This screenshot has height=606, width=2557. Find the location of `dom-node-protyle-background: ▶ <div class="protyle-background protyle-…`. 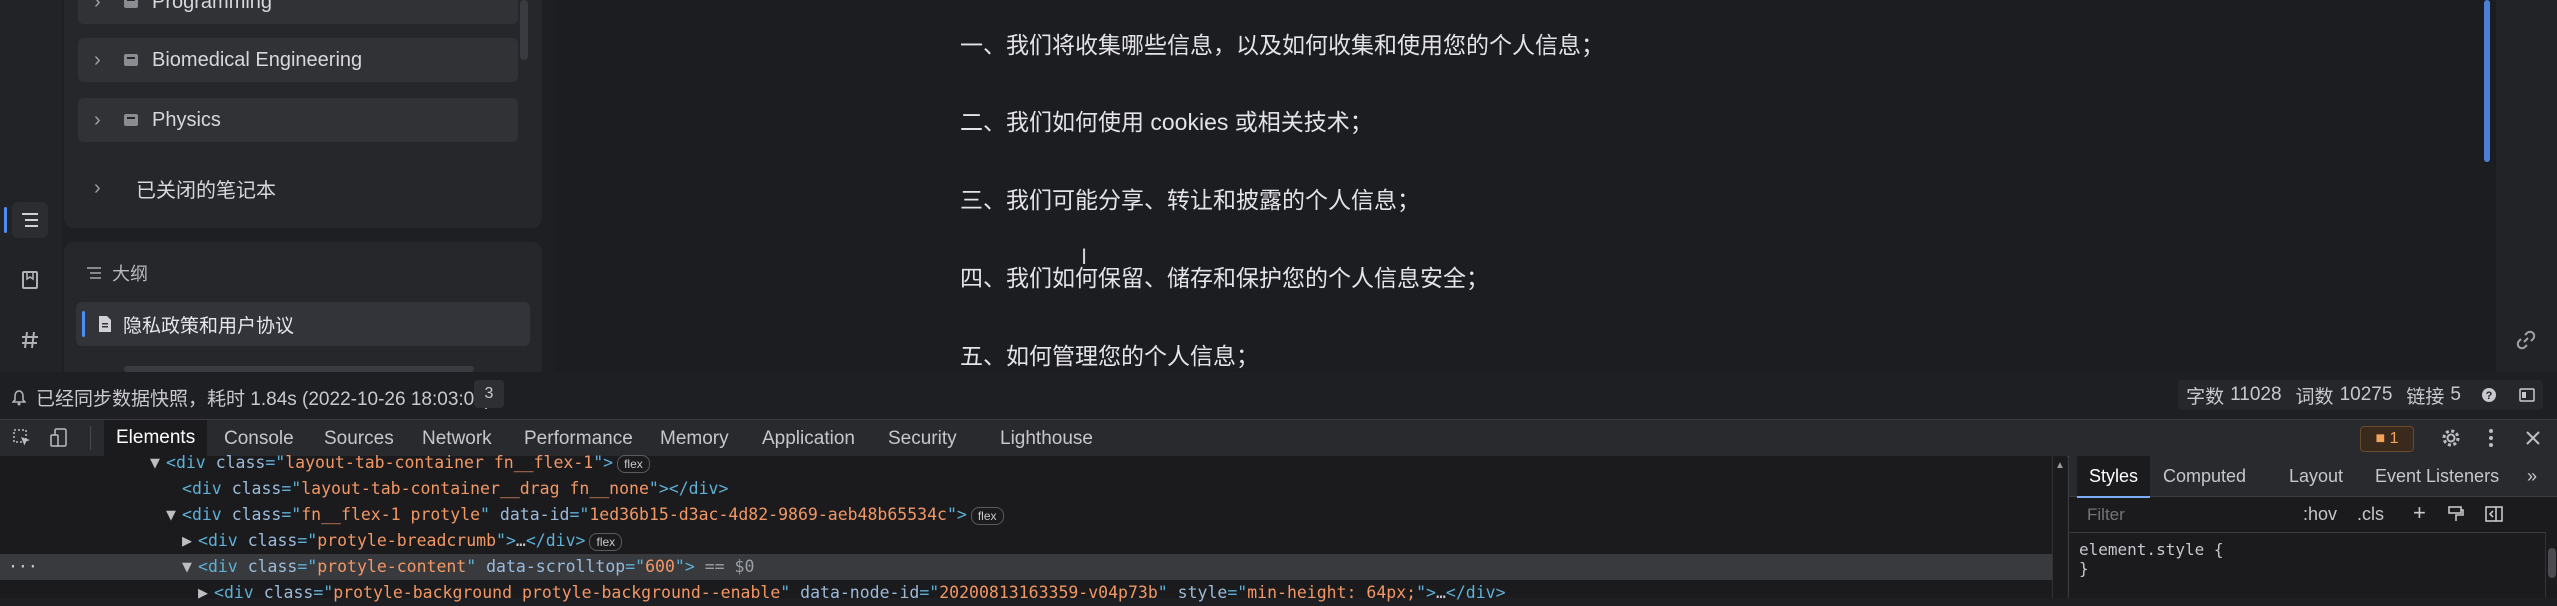

dom-node-protyle-background: ▶ <div class="protyle-background protyle-… is located at coordinates (852, 593).